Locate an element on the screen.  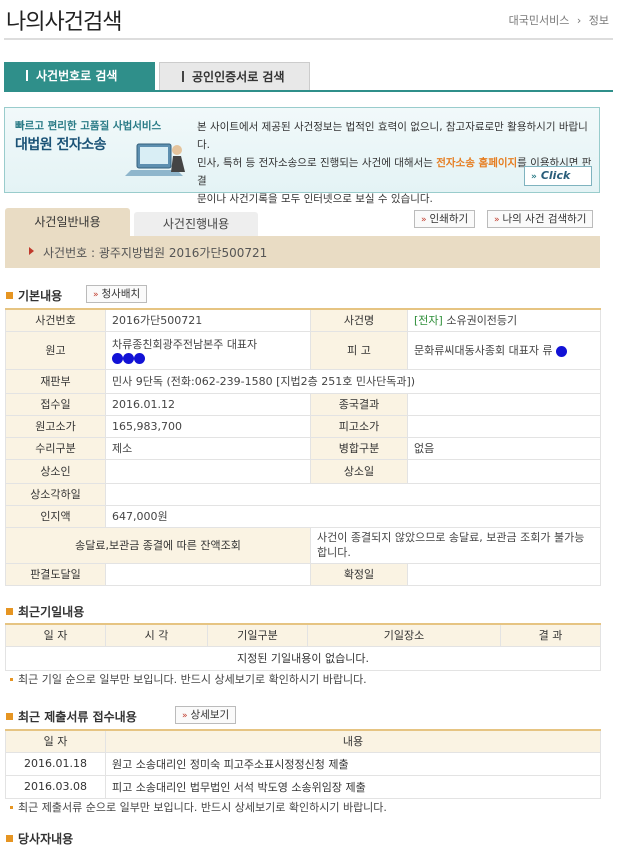
my-case-search-button: » 나의 사건 검색하기 is located at coordinates (540, 219).